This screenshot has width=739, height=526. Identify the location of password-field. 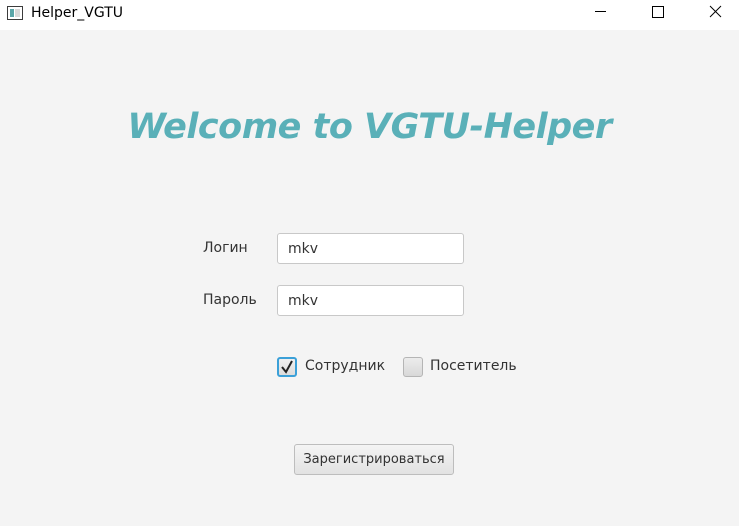
(370, 300).